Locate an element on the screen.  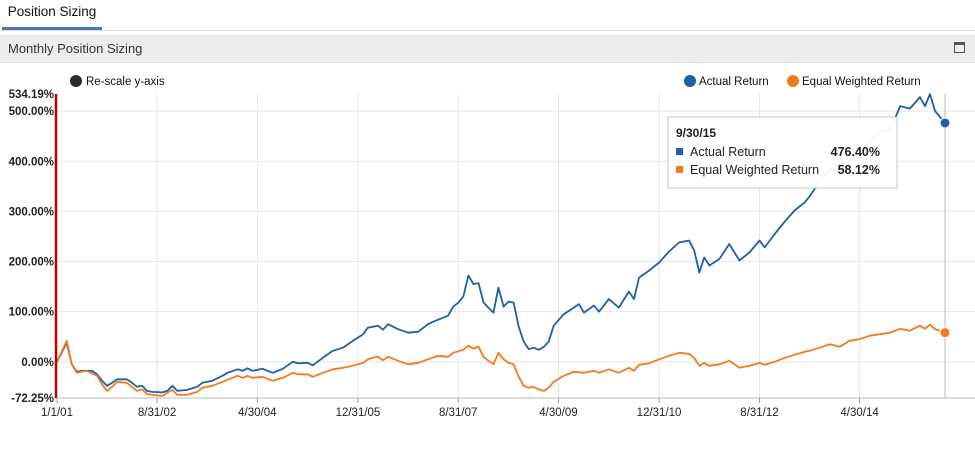
legend-dot-actual-icon is located at coordinates (690, 81).